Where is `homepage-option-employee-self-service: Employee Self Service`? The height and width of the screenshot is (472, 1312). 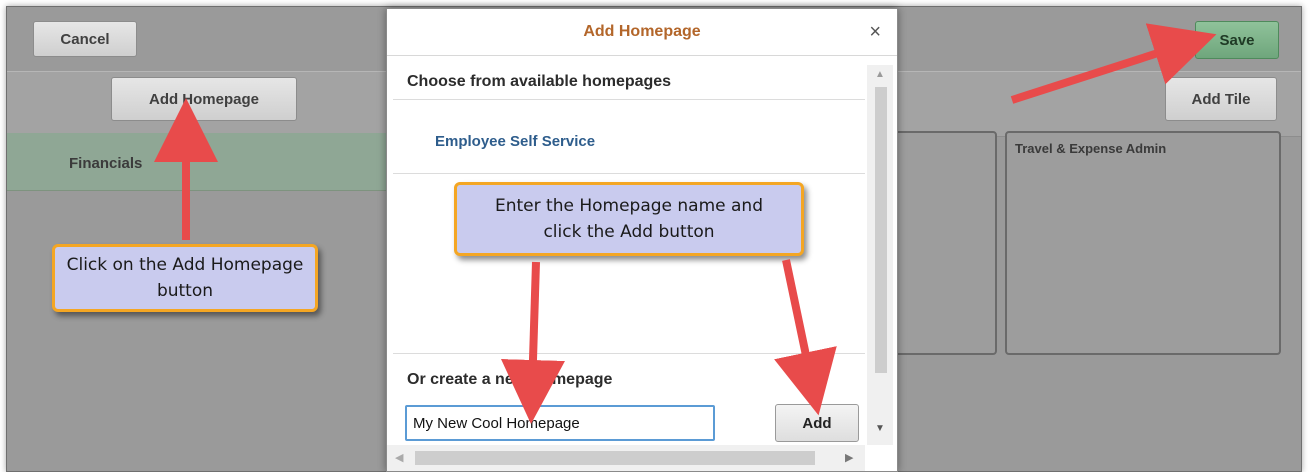
homepage-option-employee-self-service: Employee Self Service is located at coordinates (515, 141).